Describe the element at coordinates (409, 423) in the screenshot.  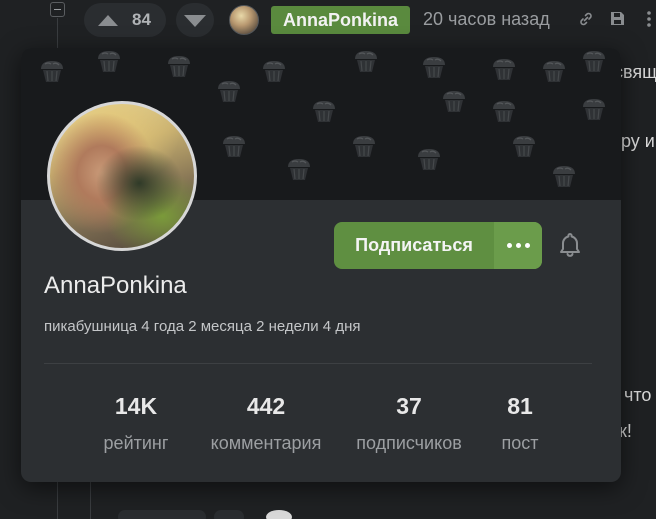
I see `stat-subscribers: 37 подписчиков` at that location.